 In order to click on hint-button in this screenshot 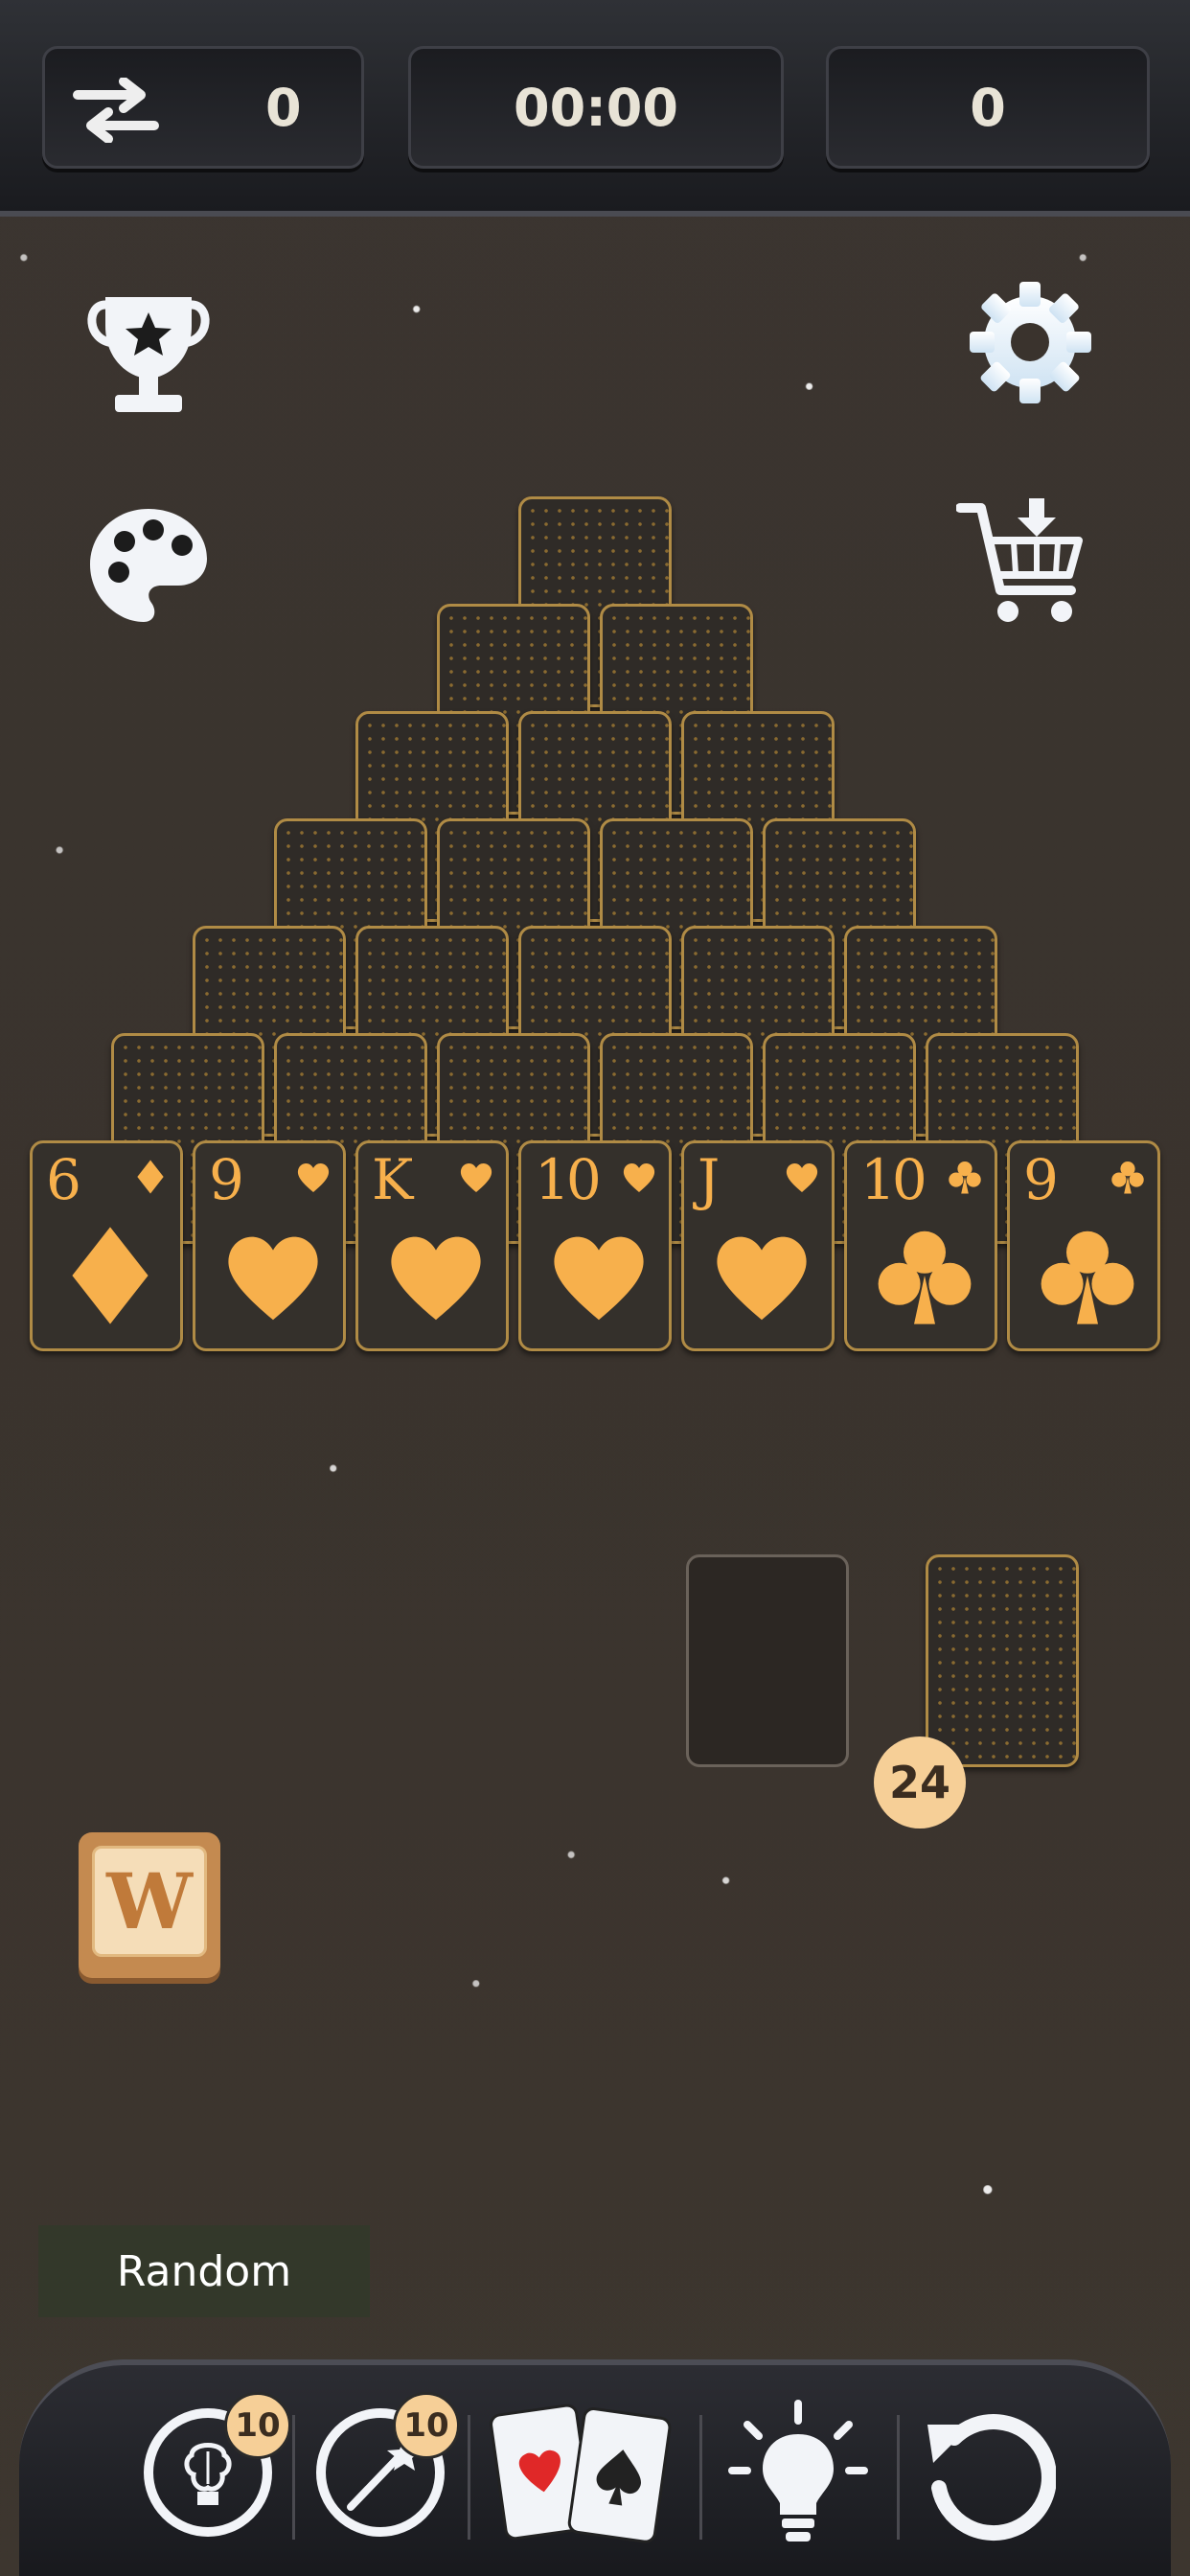, I will do `click(798, 2472)`.